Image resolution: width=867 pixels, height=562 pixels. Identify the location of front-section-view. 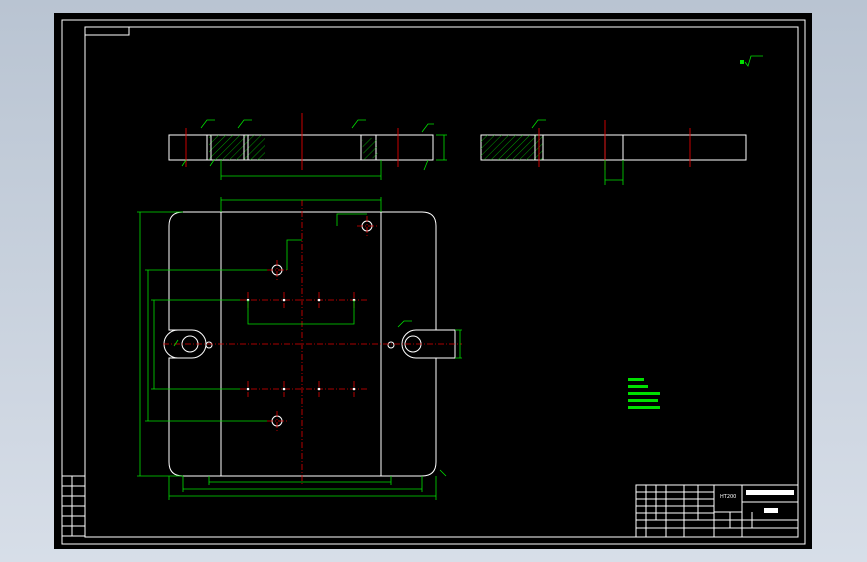
(307, 146).